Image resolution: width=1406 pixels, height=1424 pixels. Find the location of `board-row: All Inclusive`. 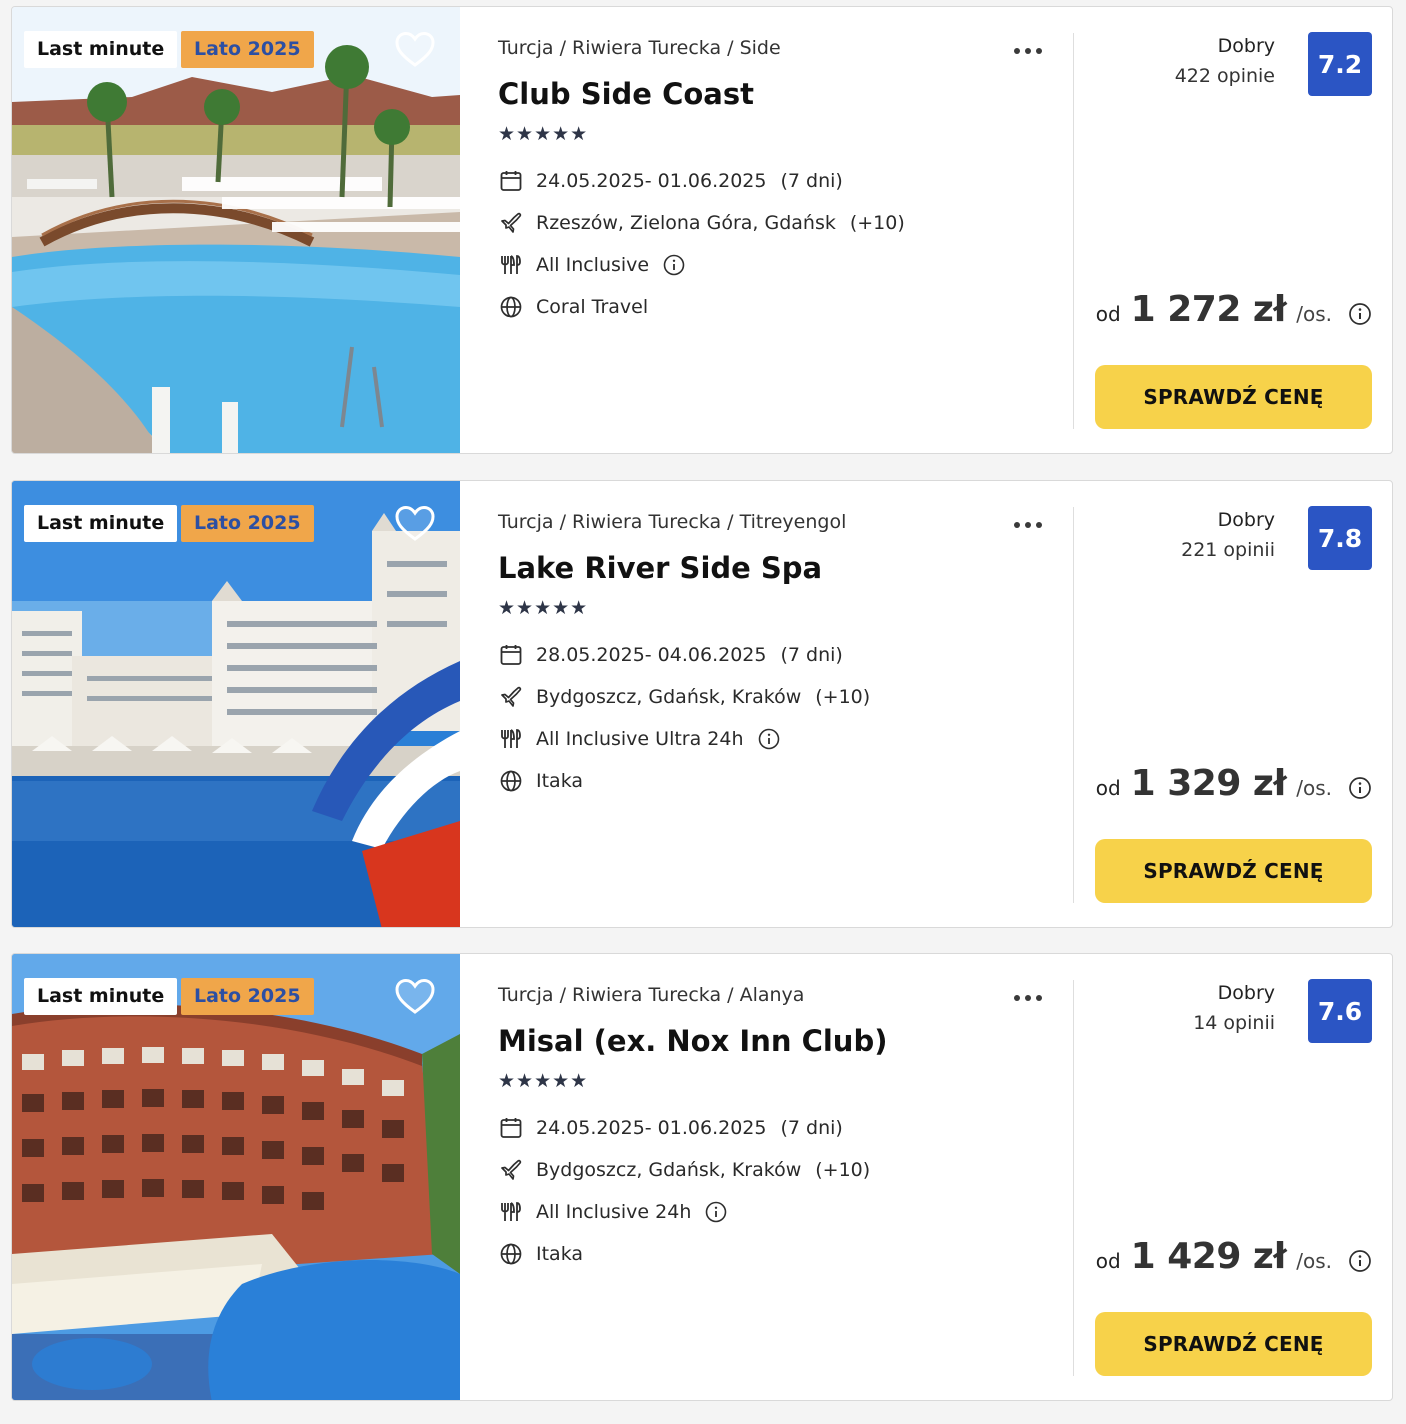

board-row: All Inclusive is located at coordinates (591, 265).